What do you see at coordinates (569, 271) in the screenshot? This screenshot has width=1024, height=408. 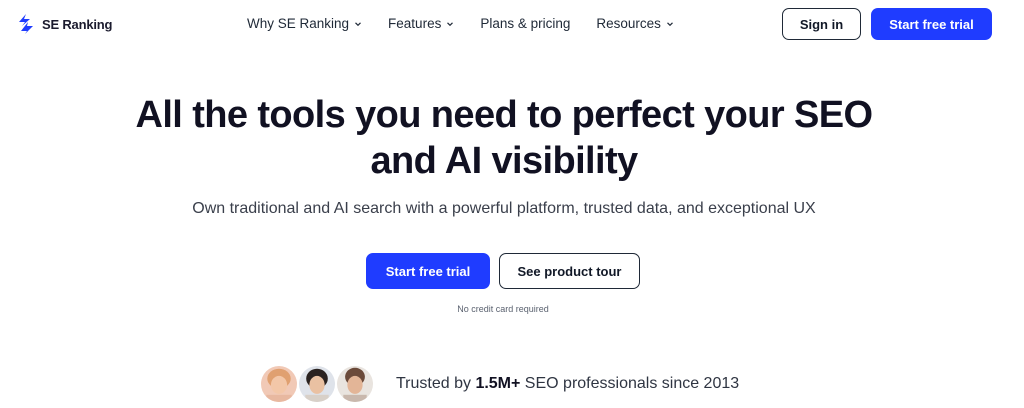 I see `product-tour-button: See product tour` at bounding box center [569, 271].